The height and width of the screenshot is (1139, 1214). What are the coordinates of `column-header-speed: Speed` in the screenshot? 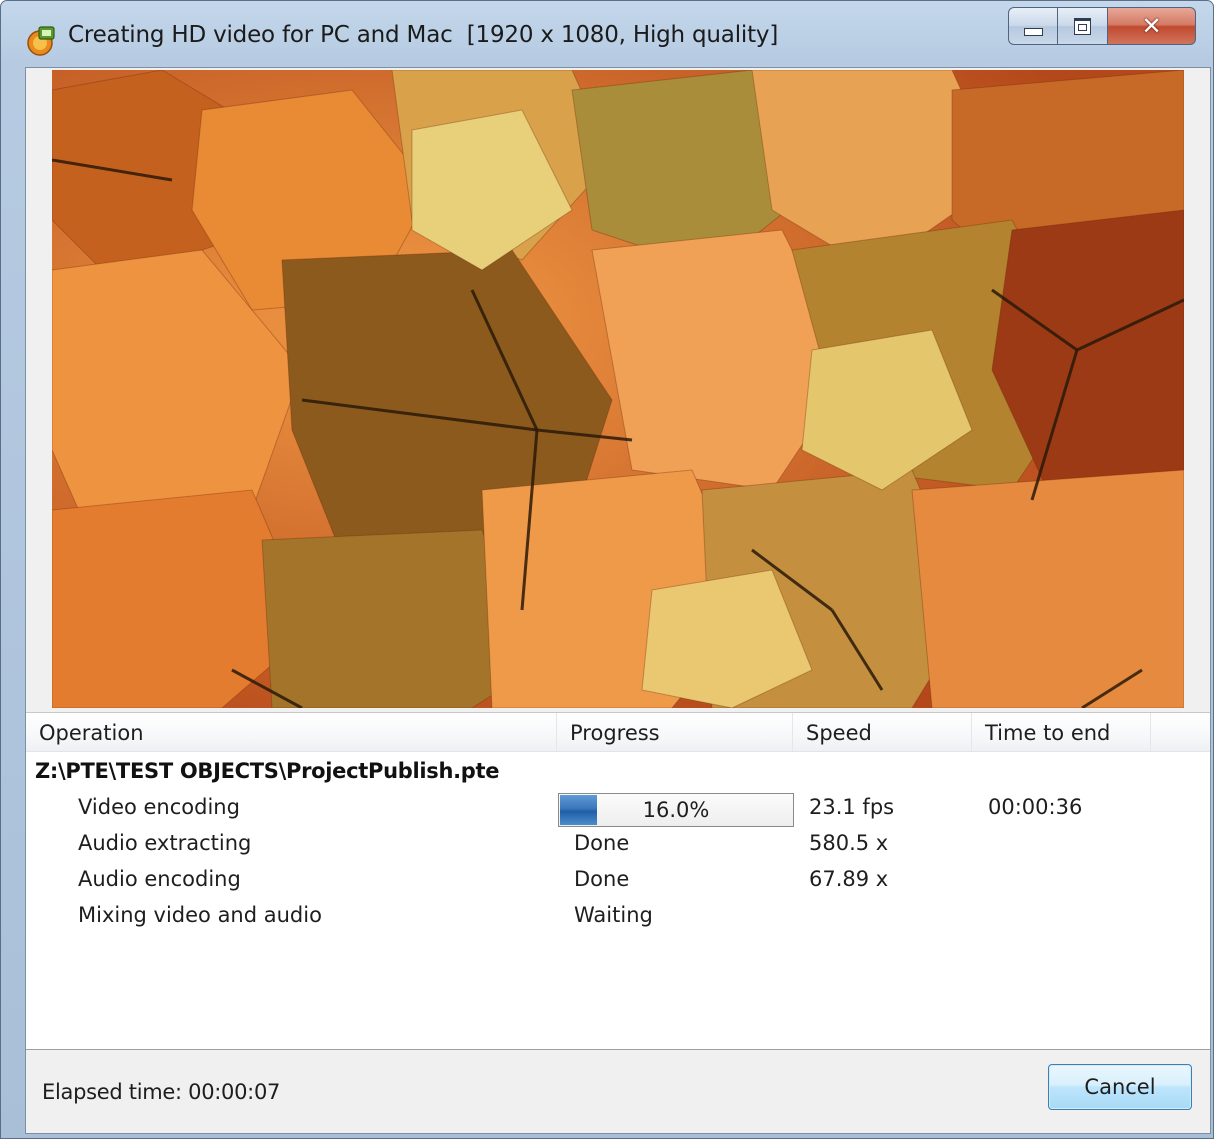 It's located at (882, 732).